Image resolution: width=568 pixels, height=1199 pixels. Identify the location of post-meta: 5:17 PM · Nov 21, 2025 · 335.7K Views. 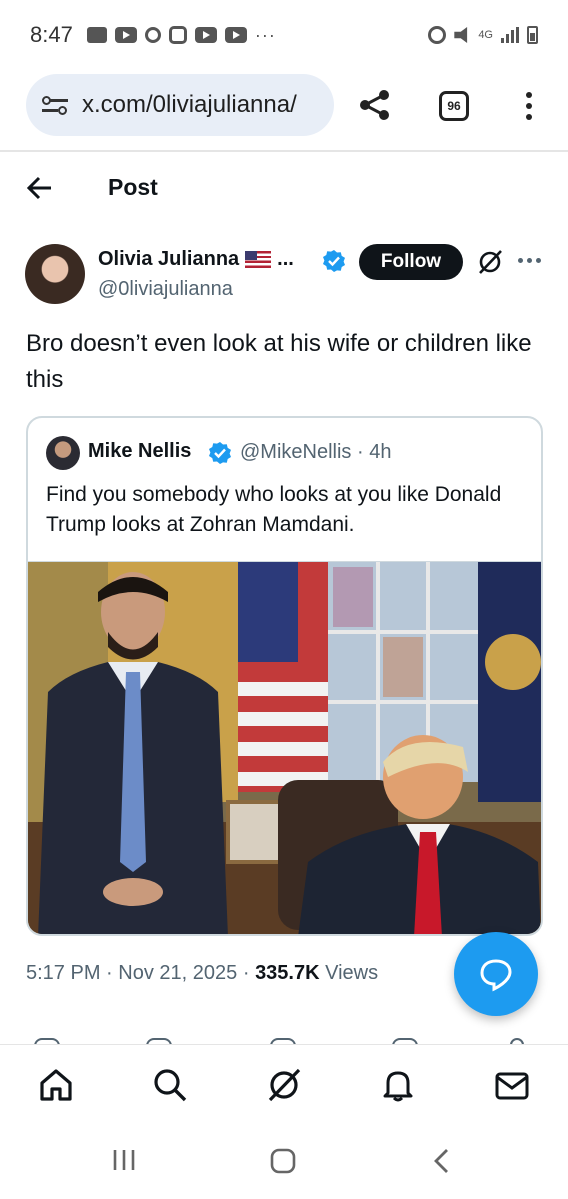
(202, 973).